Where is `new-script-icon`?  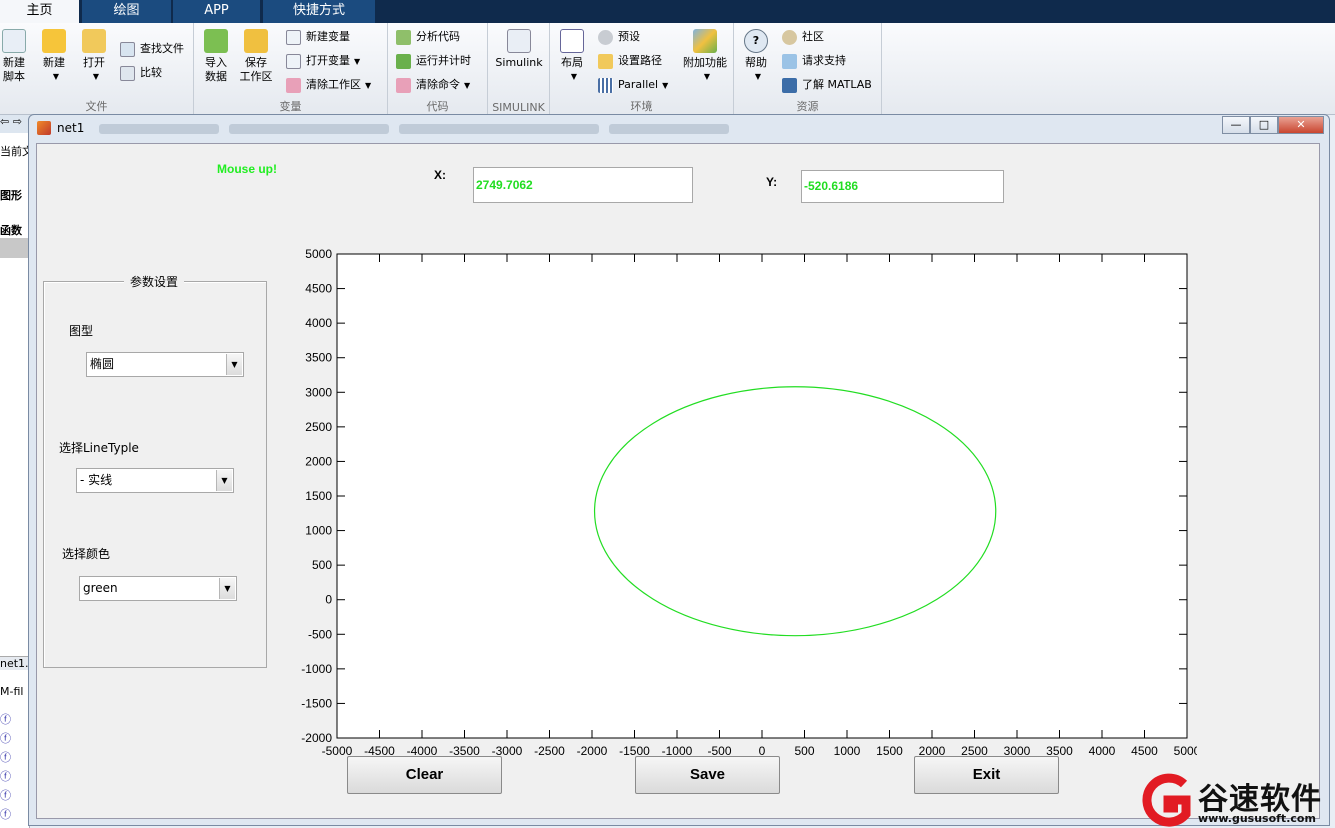 new-script-icon is located at coordinates (14, 41).